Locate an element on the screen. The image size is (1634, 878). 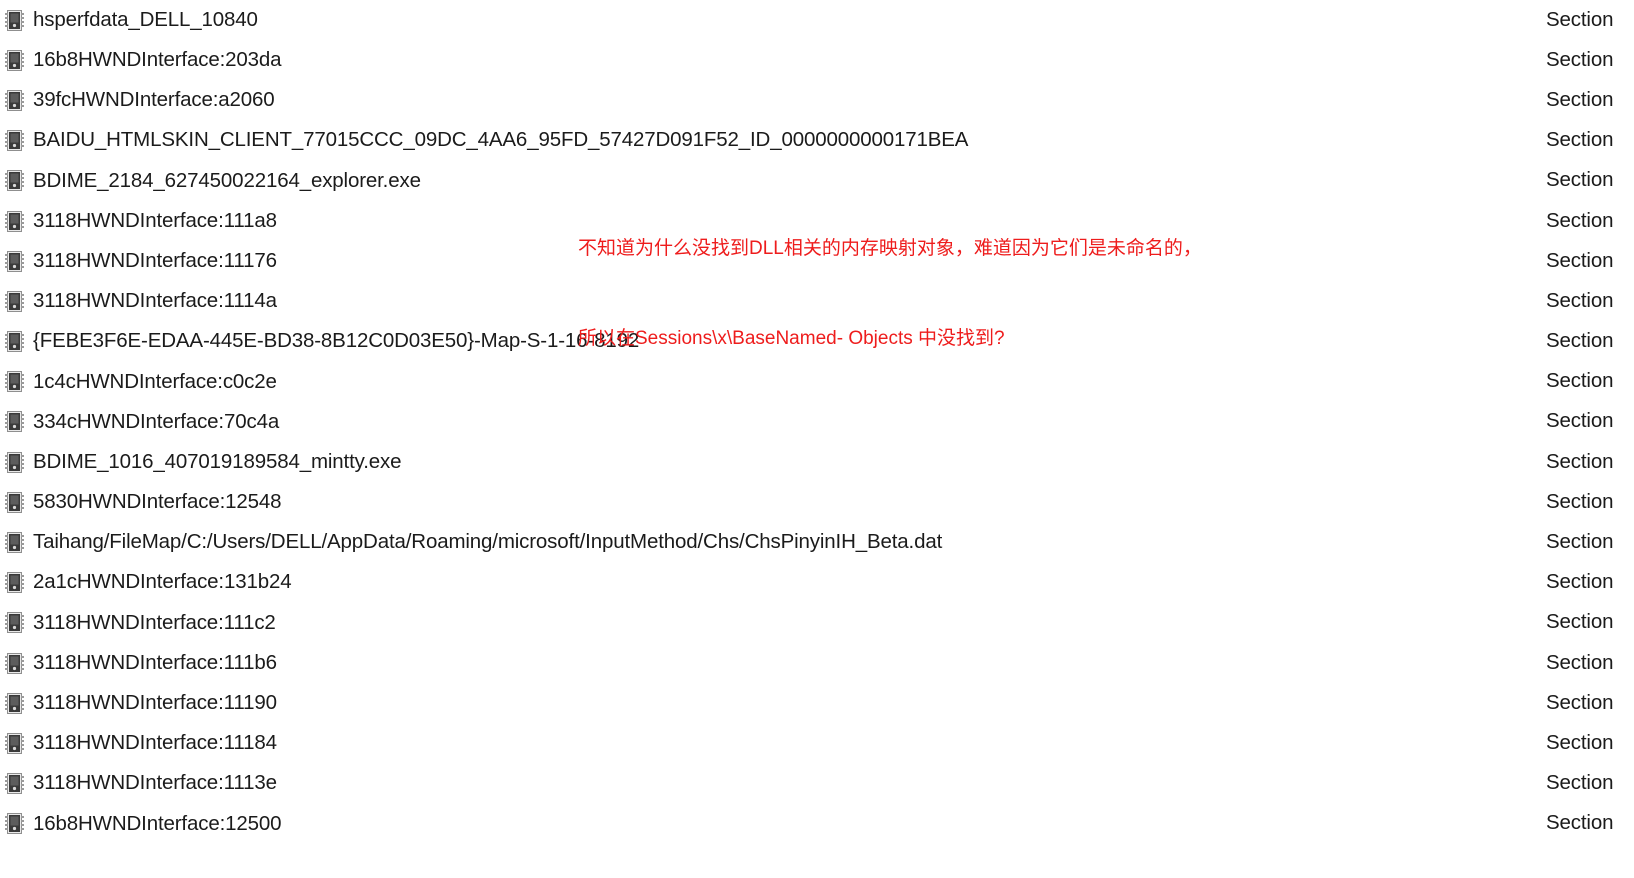
handle-name-label: 3118HWNDInterface:11184 is located at coordinates (155, 743).